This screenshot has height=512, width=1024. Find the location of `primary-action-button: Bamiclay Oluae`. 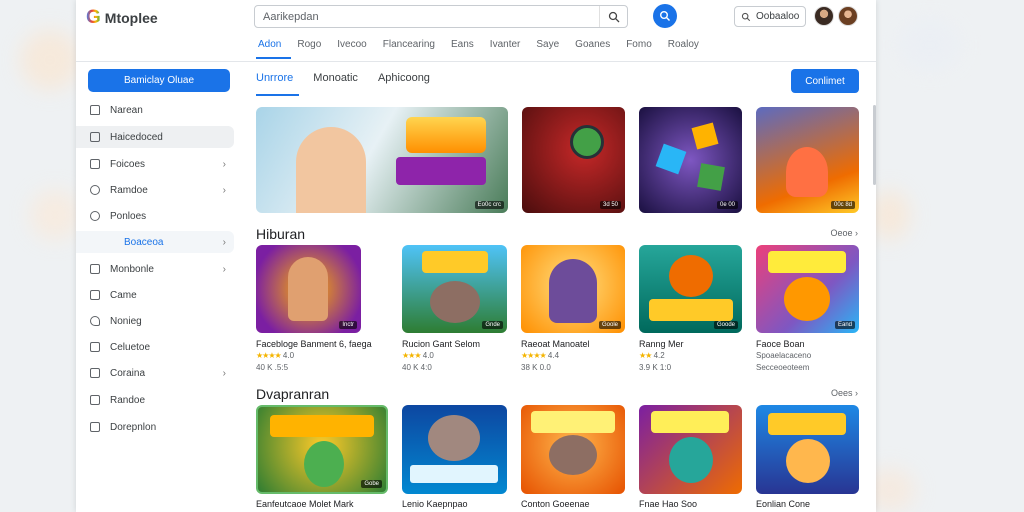

primary-action-button: Bamiclay Oluae is located at coordinates (159, 80).